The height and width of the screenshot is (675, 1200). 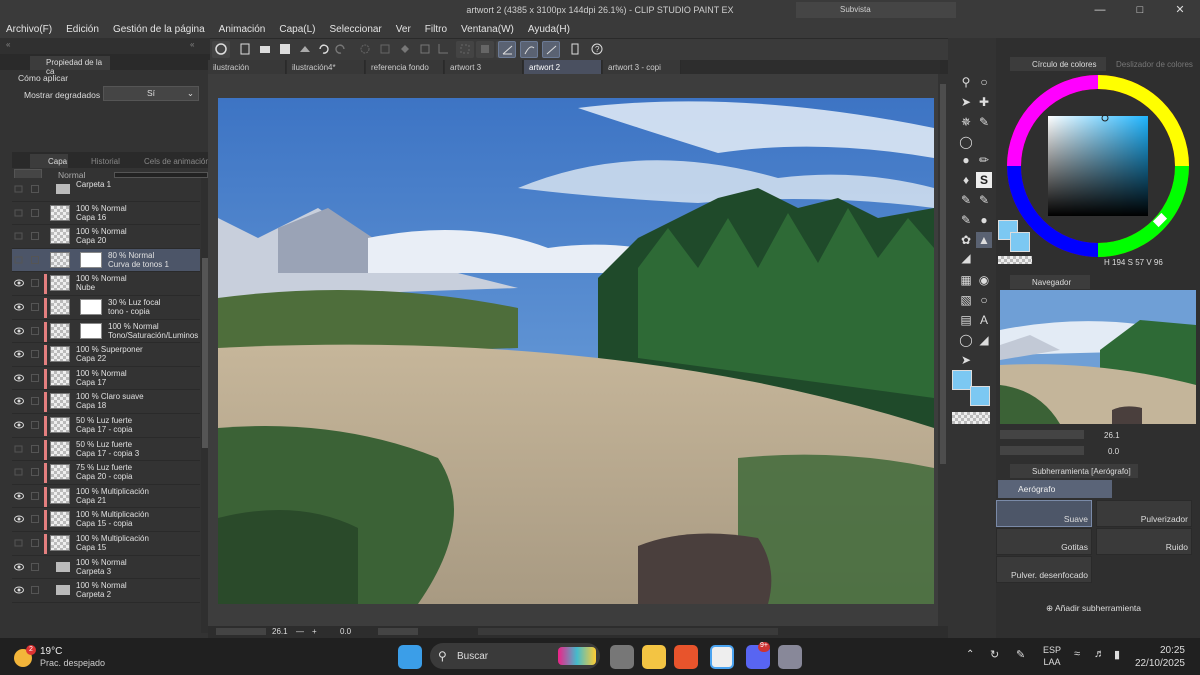 I want to click on clear-icon, so click(x=365, y=49).